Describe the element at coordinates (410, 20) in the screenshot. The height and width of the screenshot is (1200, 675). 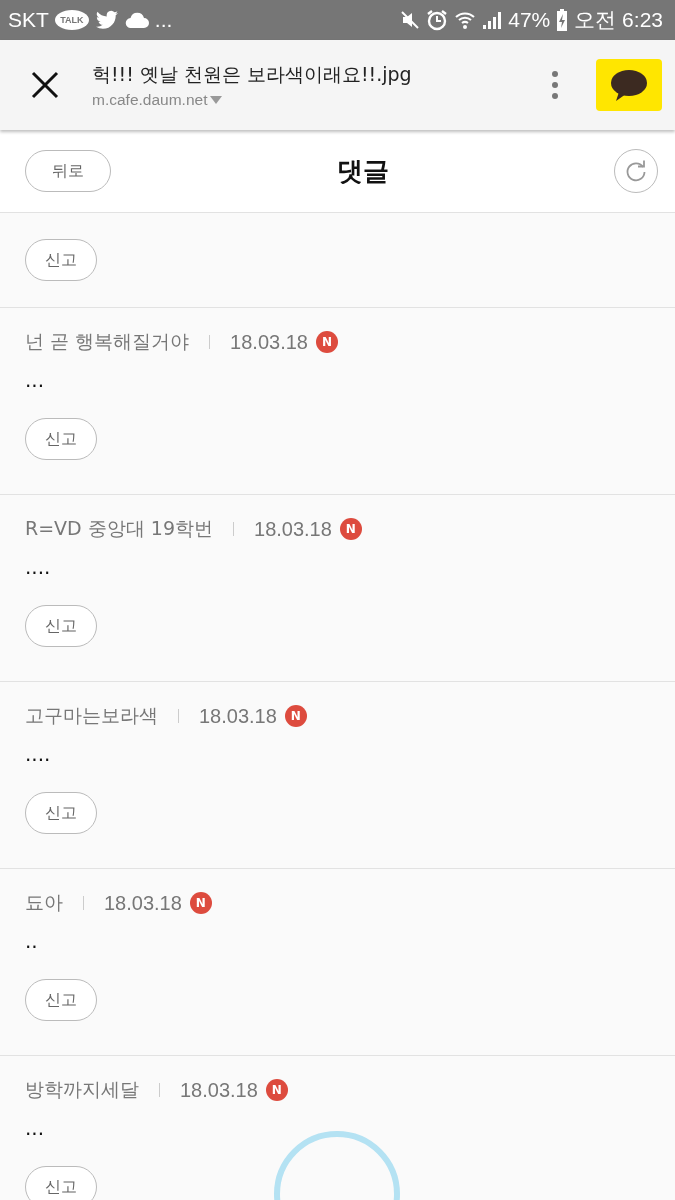
I see `mute-icon` at that location.